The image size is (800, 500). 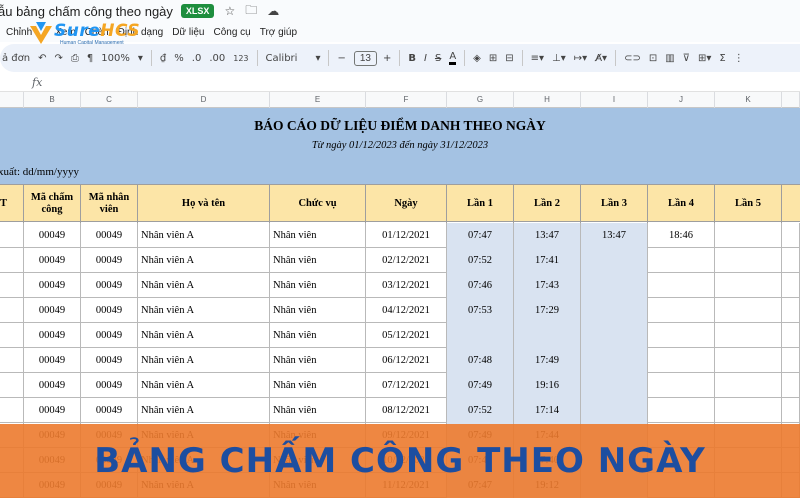 I want to click on header-attendance-code: Mã chấm công, so click(x=52, y=204).